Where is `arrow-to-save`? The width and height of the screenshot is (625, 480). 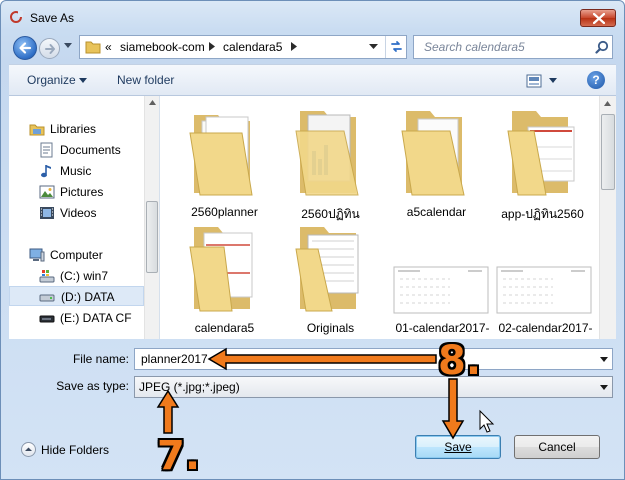
arrow-to-save is located at coordinates (453, 409).